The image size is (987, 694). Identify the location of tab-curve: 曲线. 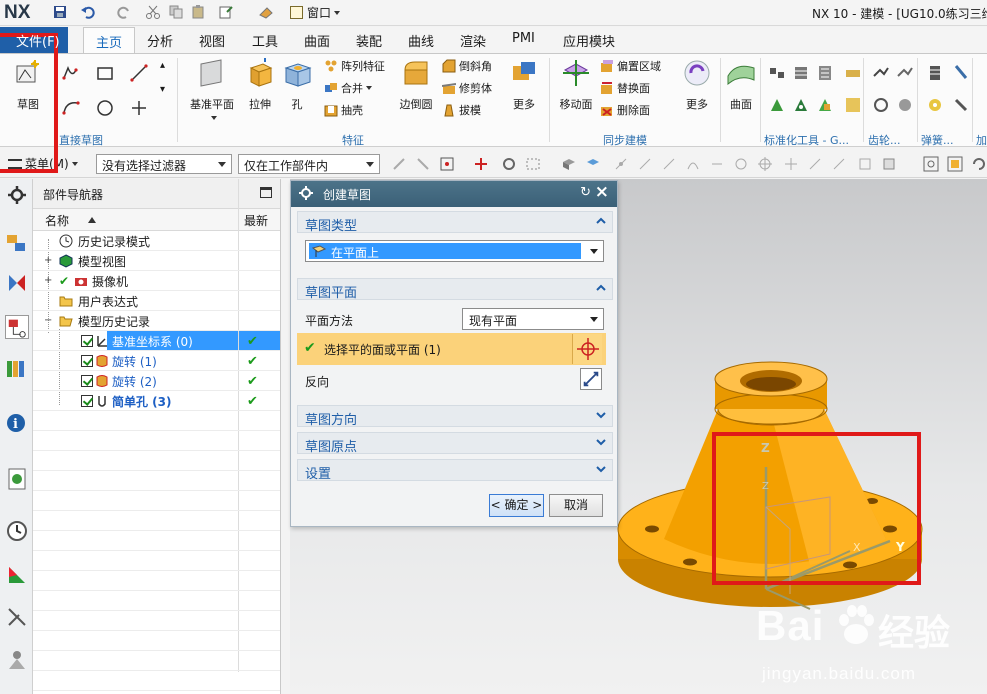
(421, 40).